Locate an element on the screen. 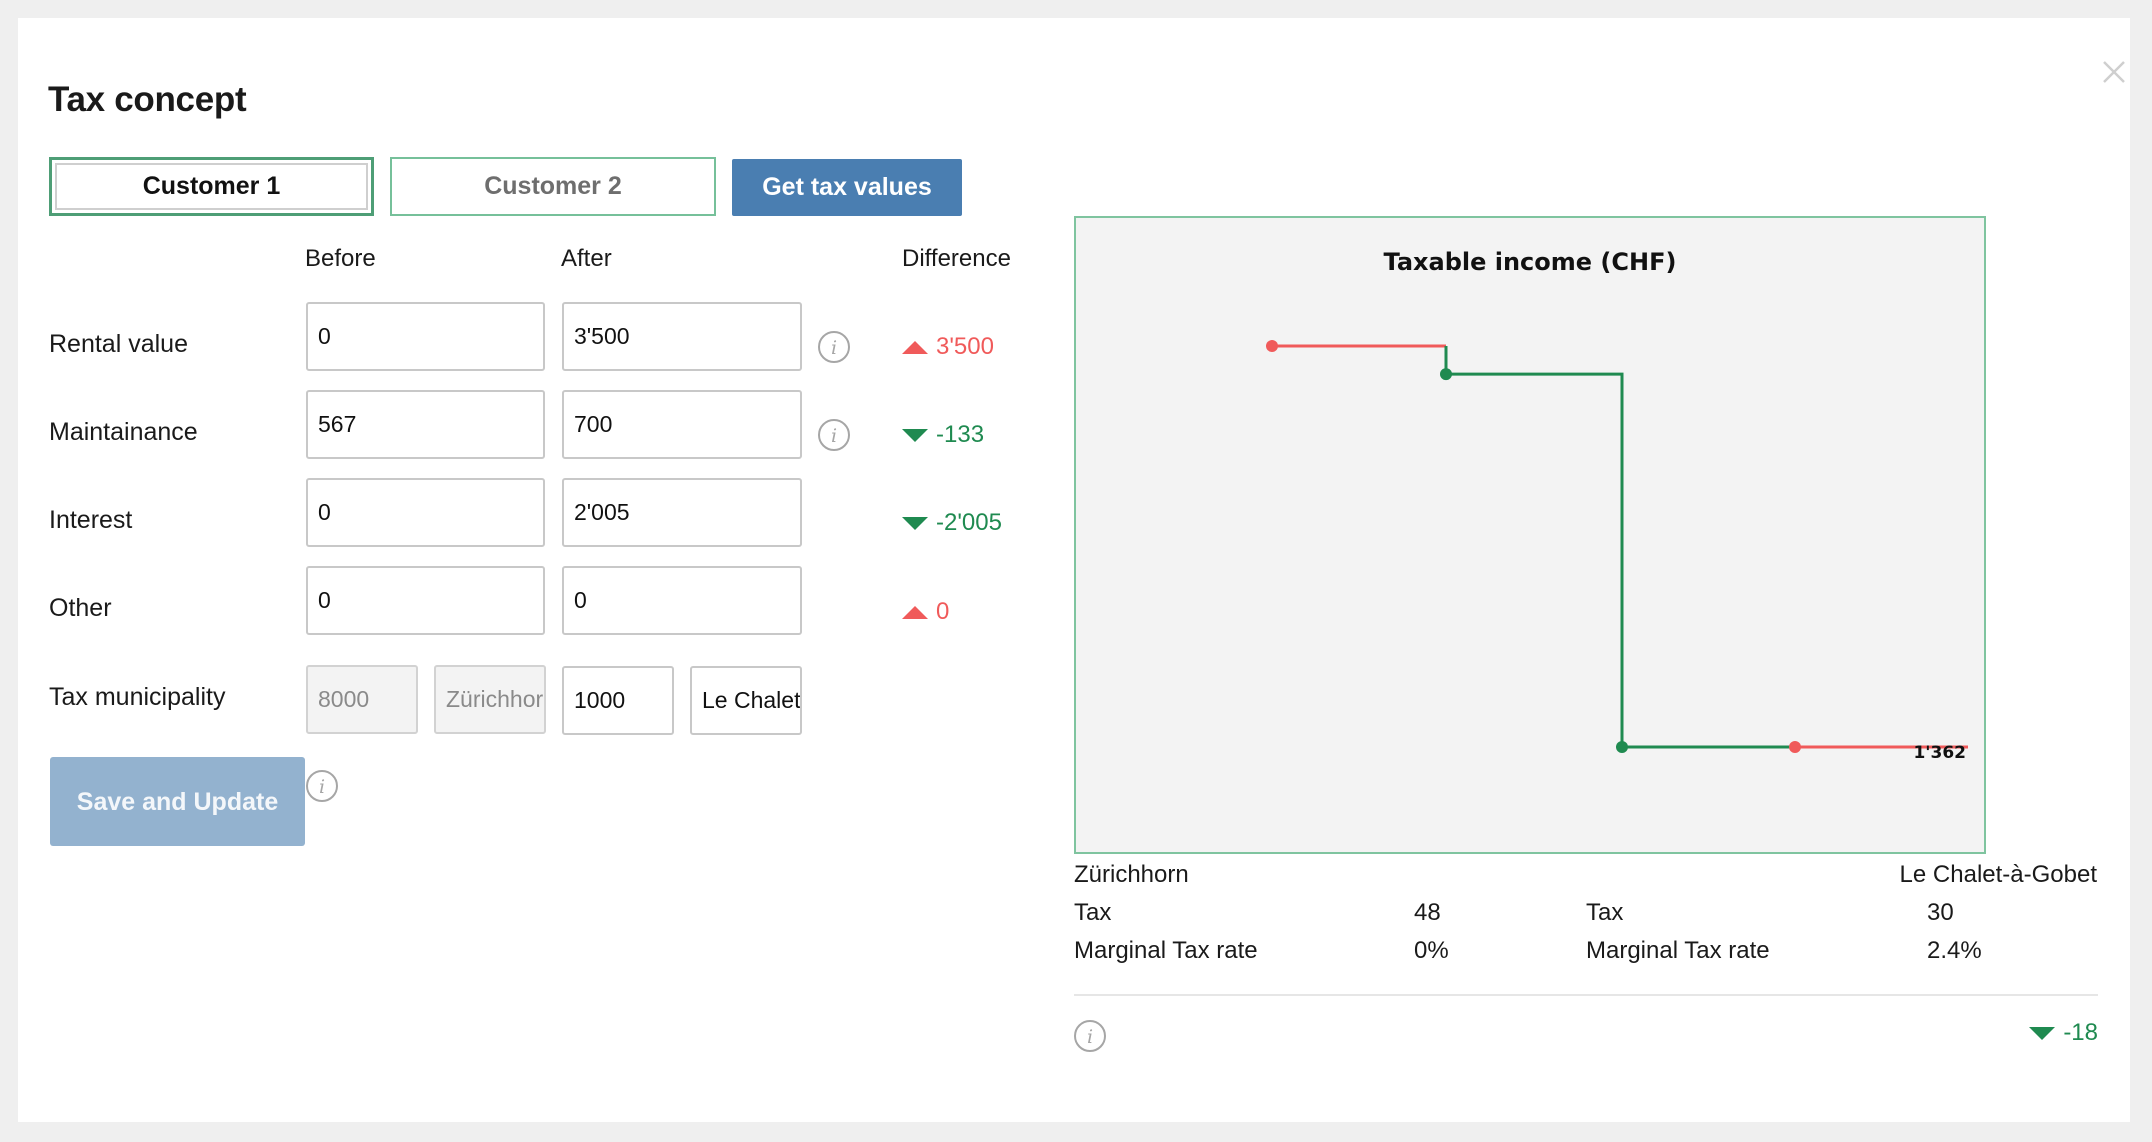 The width and height of the screenshot is (2152, 1142). tab-customer-1: Customer 1 is located at coordinates (211, 186).